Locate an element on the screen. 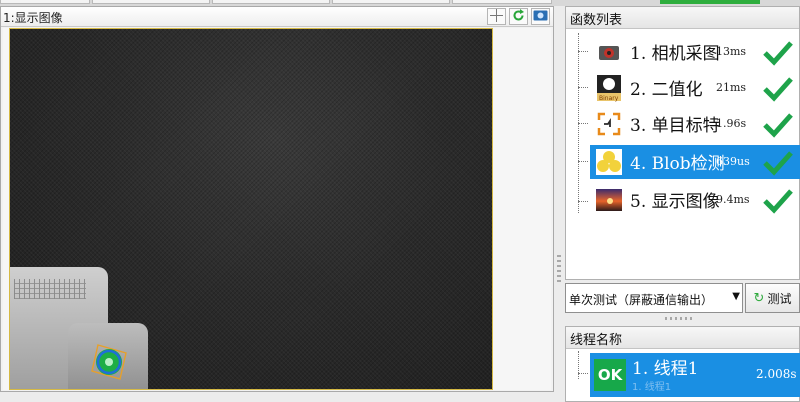 The image size is (800, 402). test-mode-value: 单次测试（屏蔽通信输出） is located at coordinates (641, 300).